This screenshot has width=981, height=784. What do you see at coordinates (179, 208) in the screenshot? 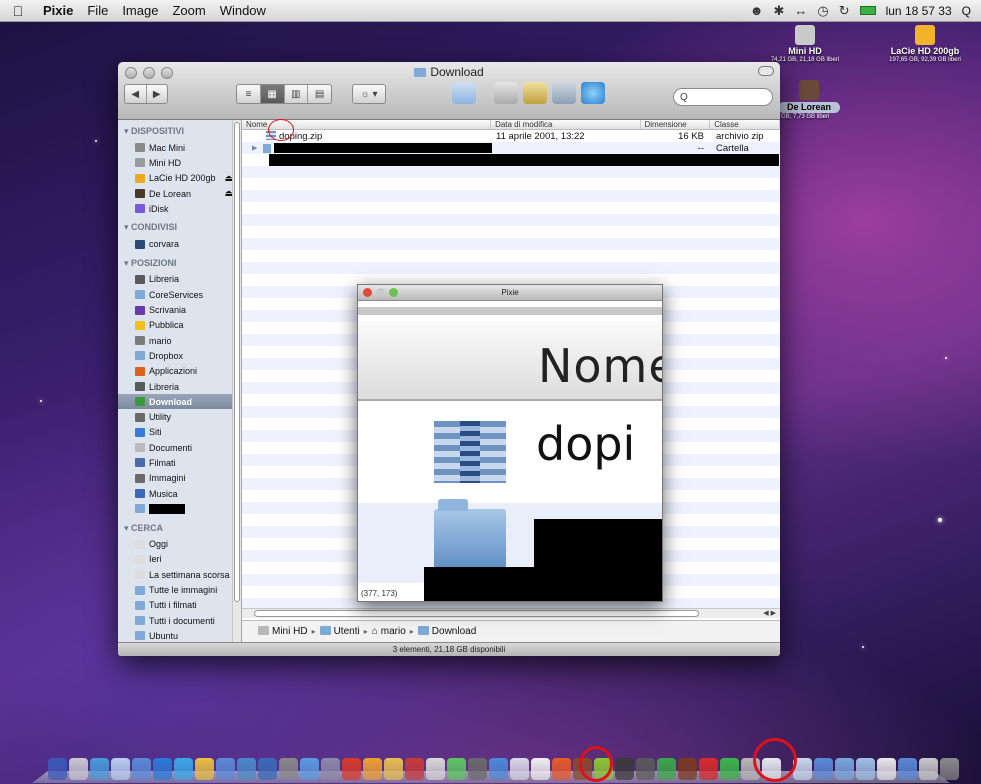
I see `sidebar-item-idisk: iDisk` at bounding box center [179, 208].